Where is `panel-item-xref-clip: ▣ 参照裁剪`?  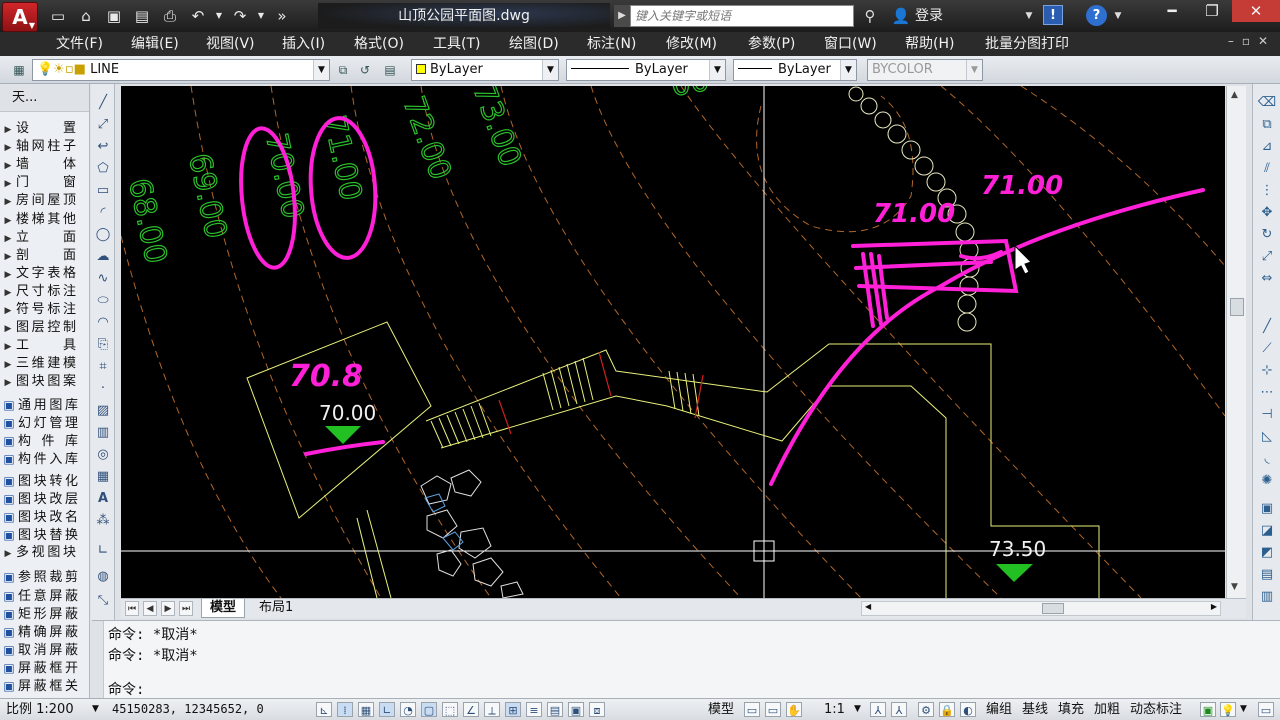 panel-item-xref-clip: ▣ 参照裁剪 is located at coordinates (44, 577).